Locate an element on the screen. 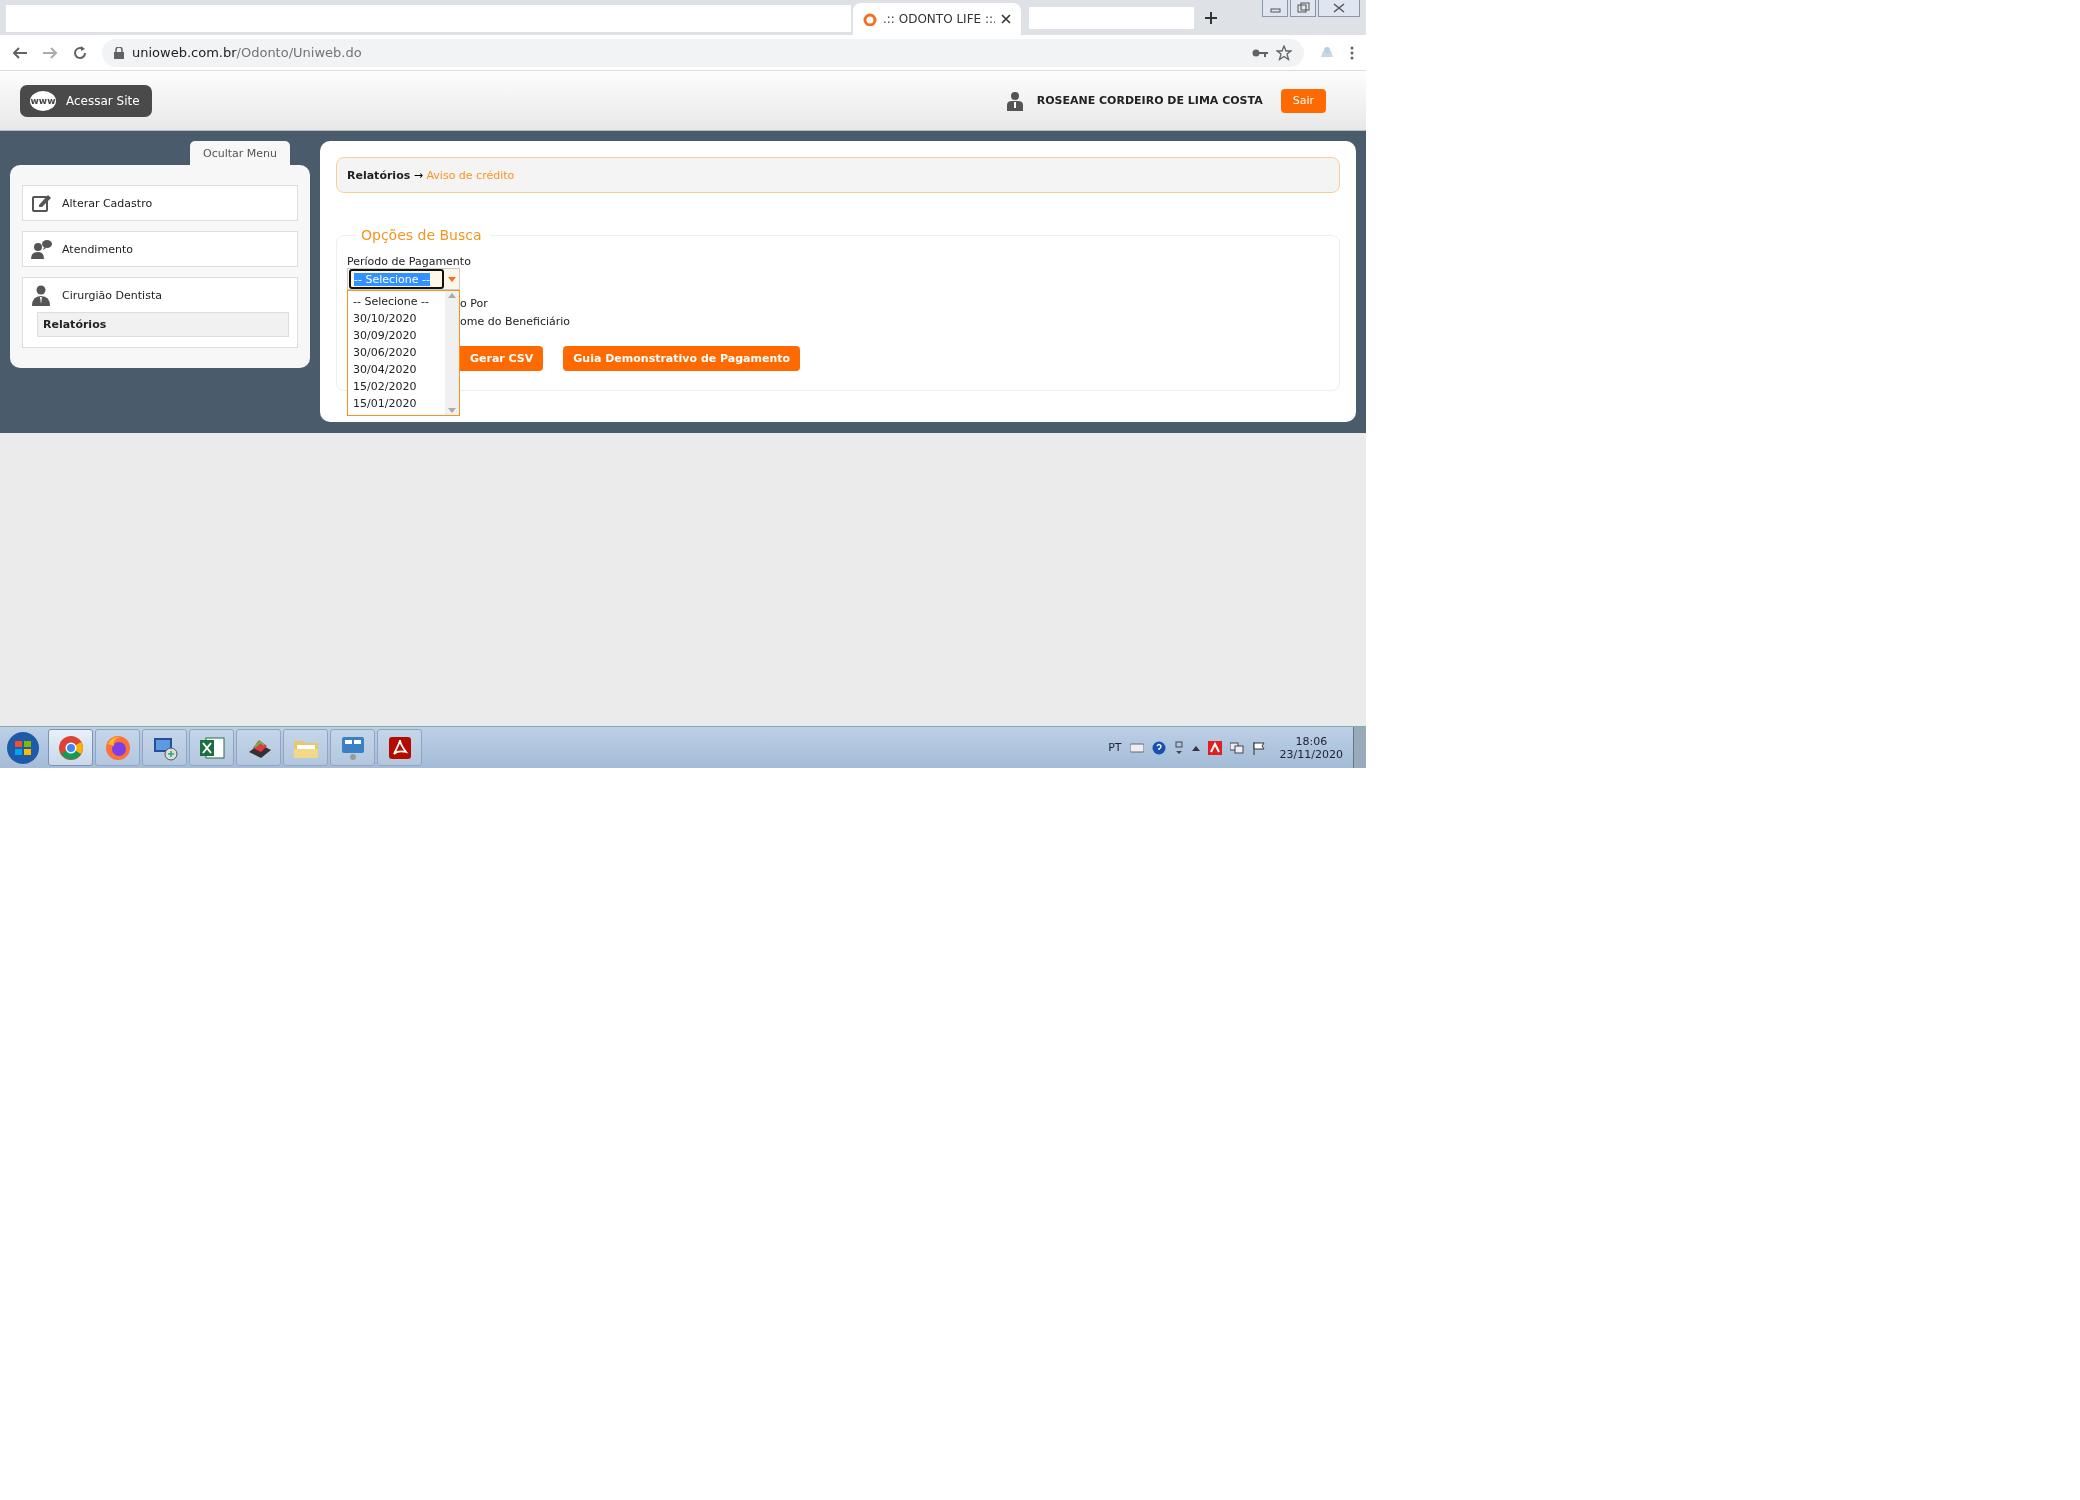  ring-icon is located at coordinates (870, 19).